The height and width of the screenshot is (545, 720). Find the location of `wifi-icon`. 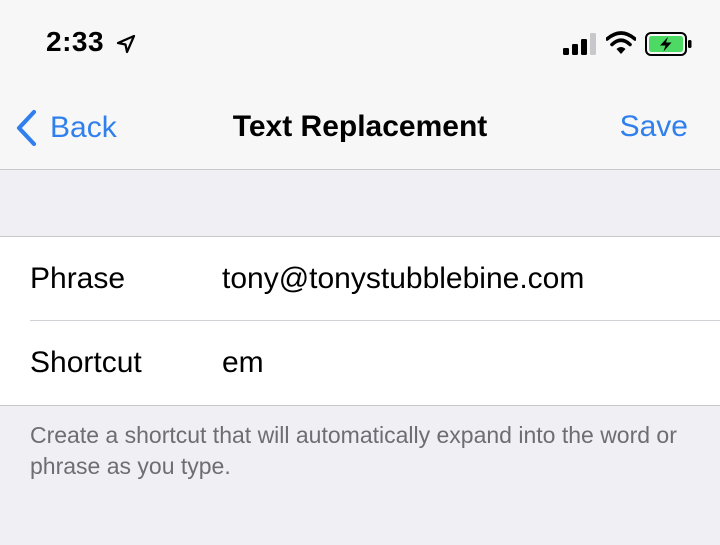

wifi-icon is located at coordinates (621, 42).